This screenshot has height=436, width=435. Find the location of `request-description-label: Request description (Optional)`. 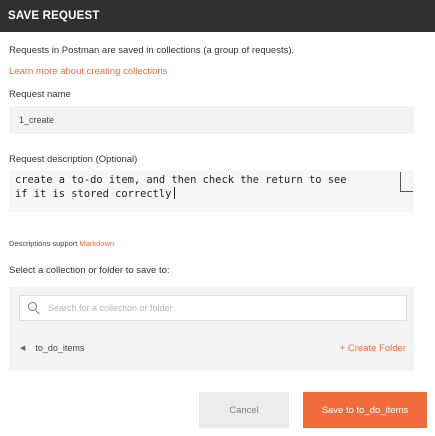

request-description-label: Request description (Optional) is located at coordinates (73, 159).